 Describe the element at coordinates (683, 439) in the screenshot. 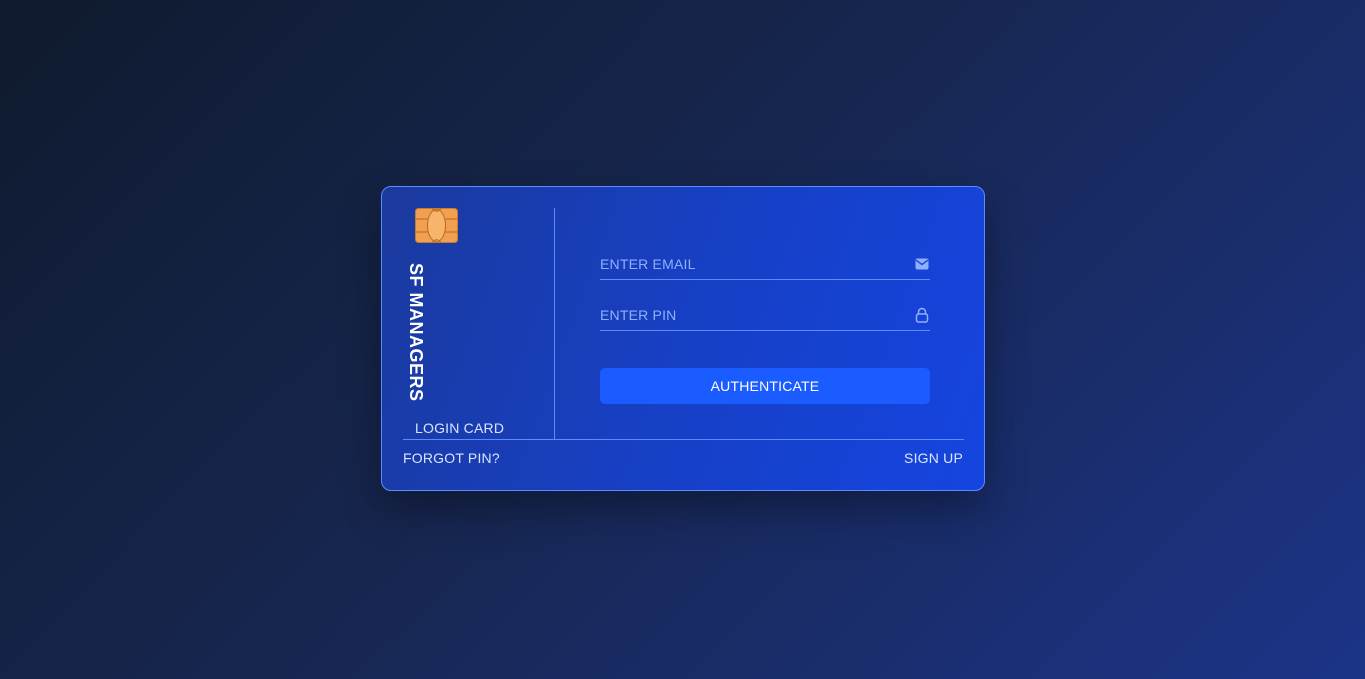

I see `horizontal-divider` at that location.